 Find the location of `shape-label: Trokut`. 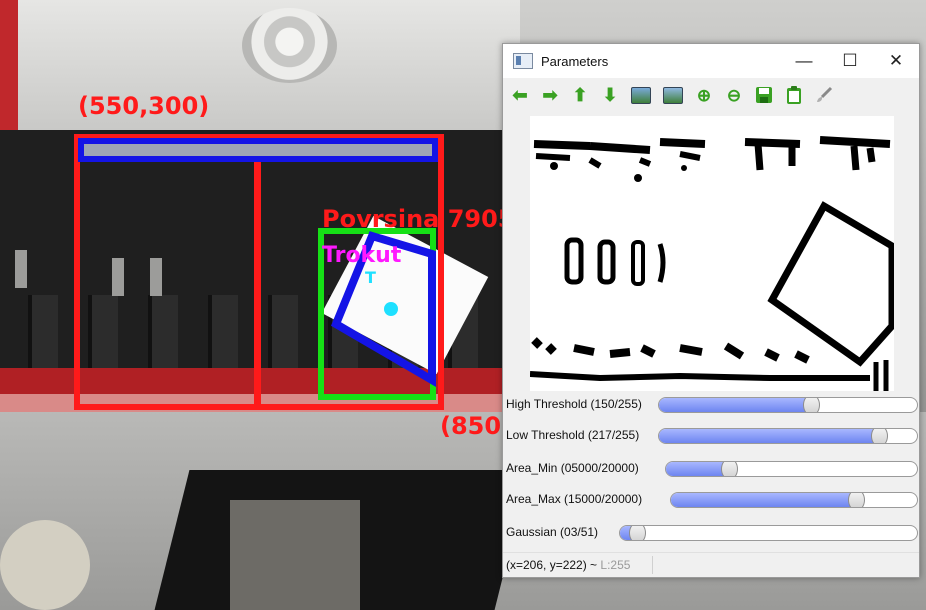

shape-label: Trokut is located at coordinates (362, 255).